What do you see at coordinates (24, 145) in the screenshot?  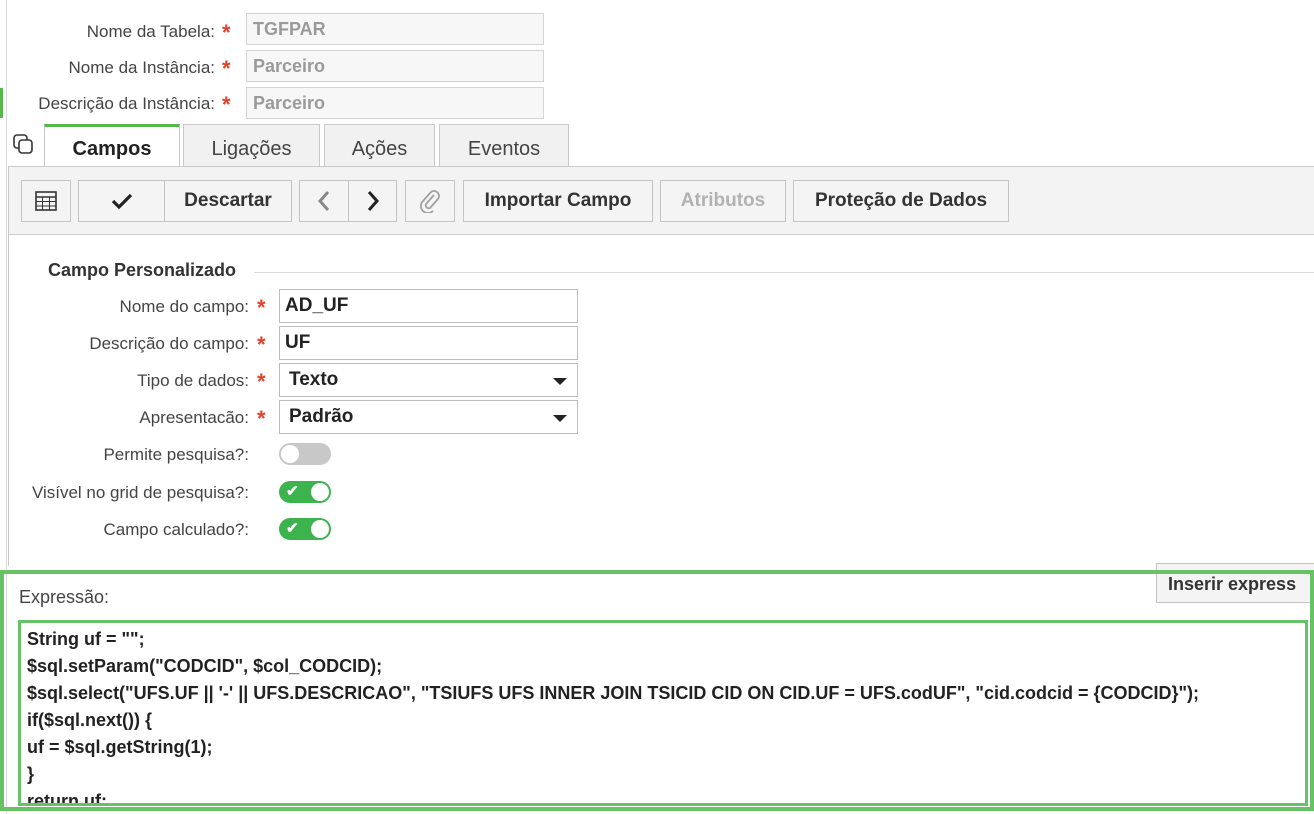 I see `copy-icon` at bounding box center [24, 145].